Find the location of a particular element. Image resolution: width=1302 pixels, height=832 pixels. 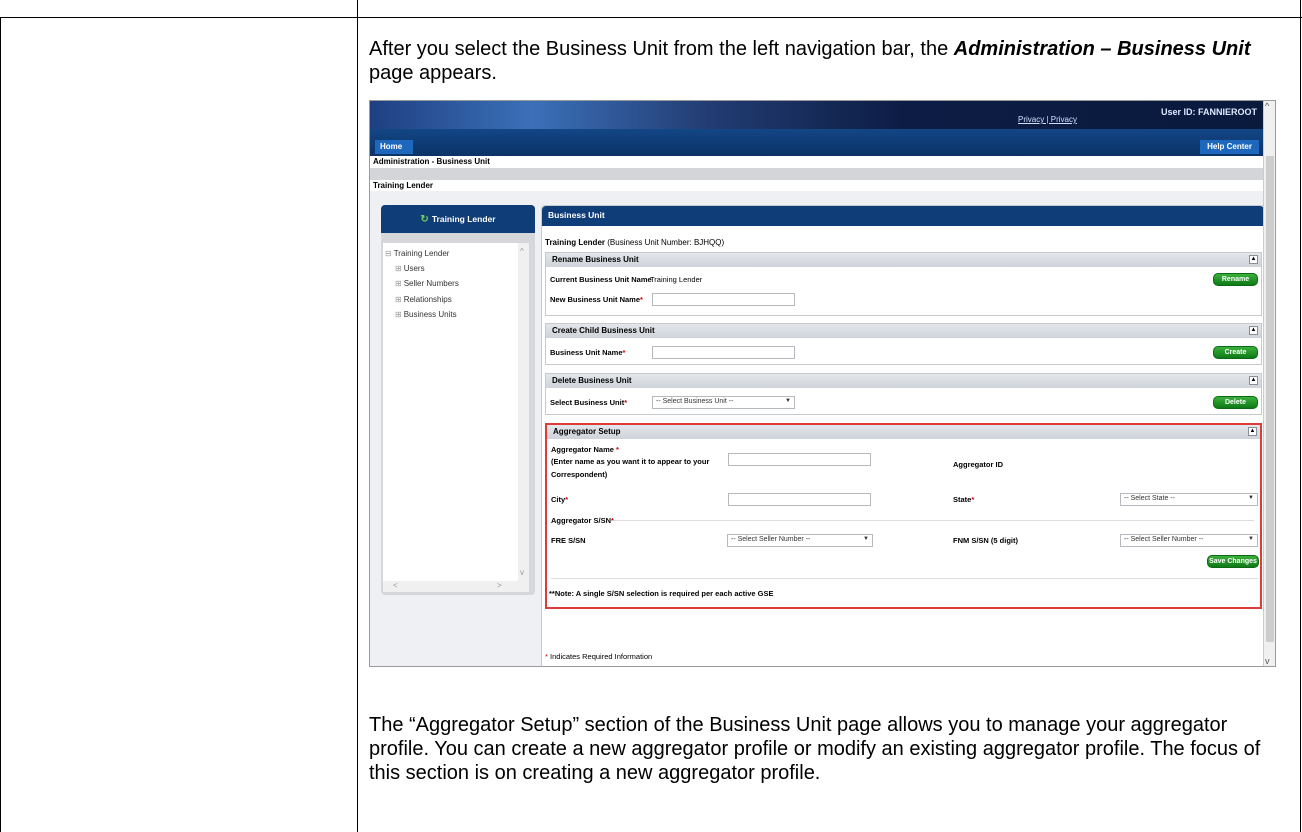

aggregator-name-hint-2: Correspondent) is located at coordinates (579, 474).